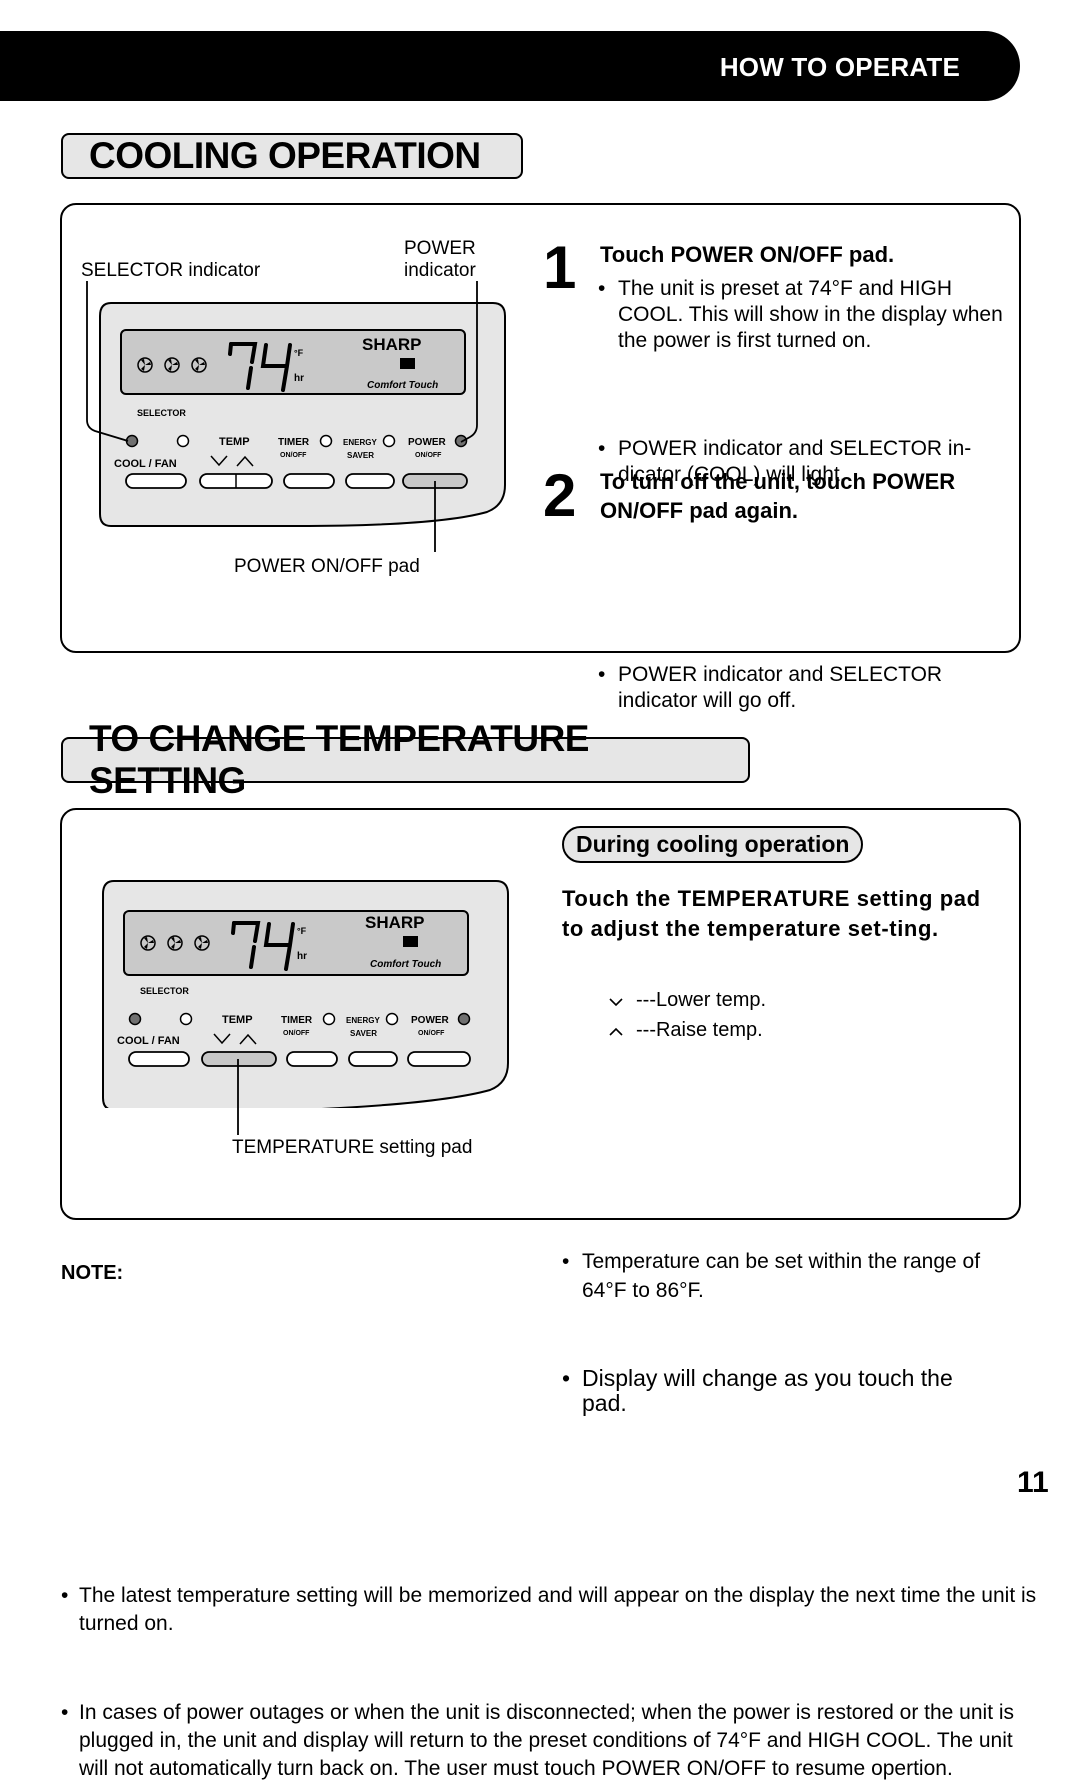  What do you see at coordinates (560, 267) in the screenshot?
I see `step-1-number: 1` at bounding box center [560, 267].